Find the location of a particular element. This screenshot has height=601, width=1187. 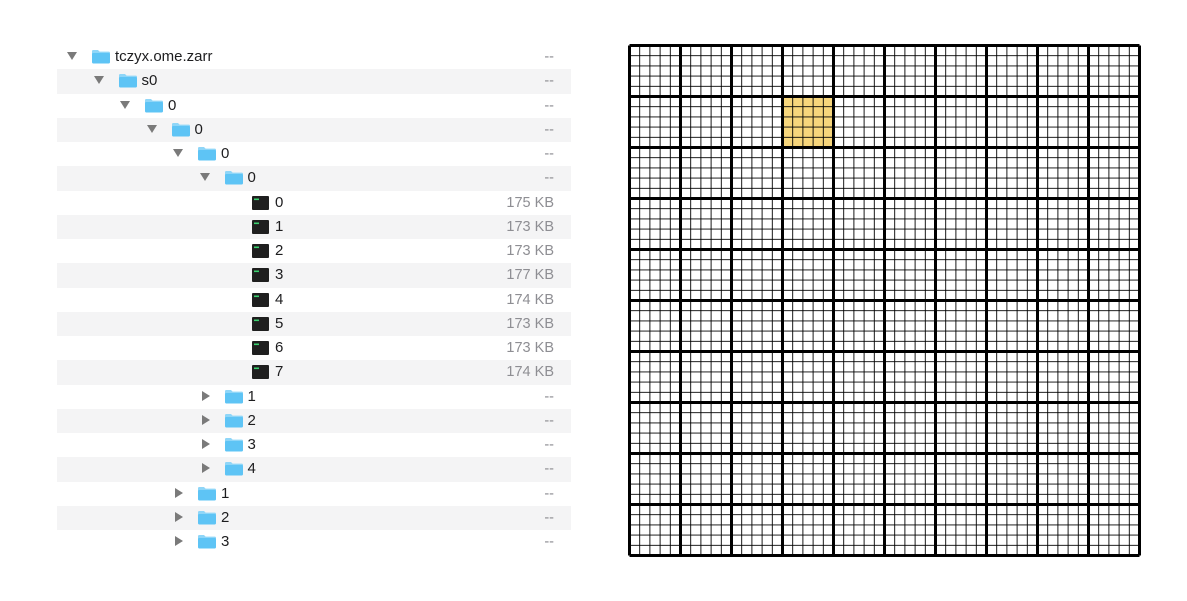

folder-name: 1 is located at coordinates (251, 396).